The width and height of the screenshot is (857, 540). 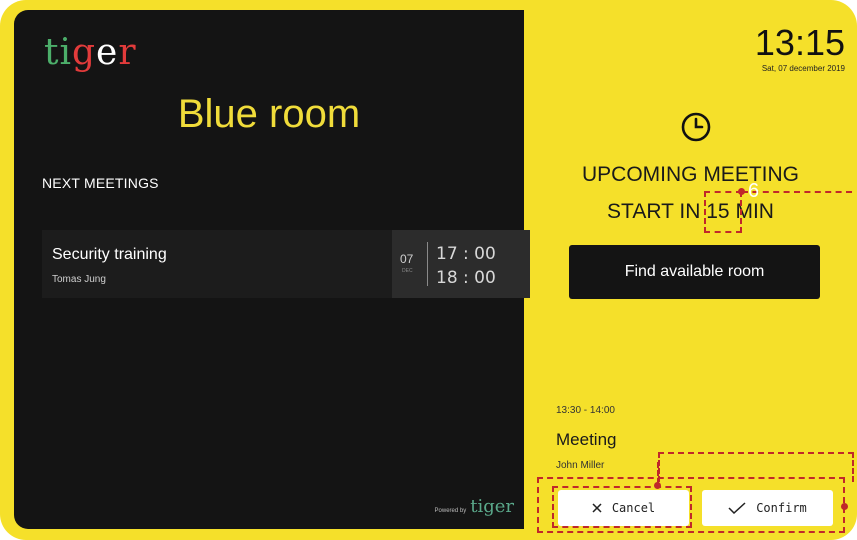 I want to click on powered-by-label: Powered by, so click(x=450, y=511).